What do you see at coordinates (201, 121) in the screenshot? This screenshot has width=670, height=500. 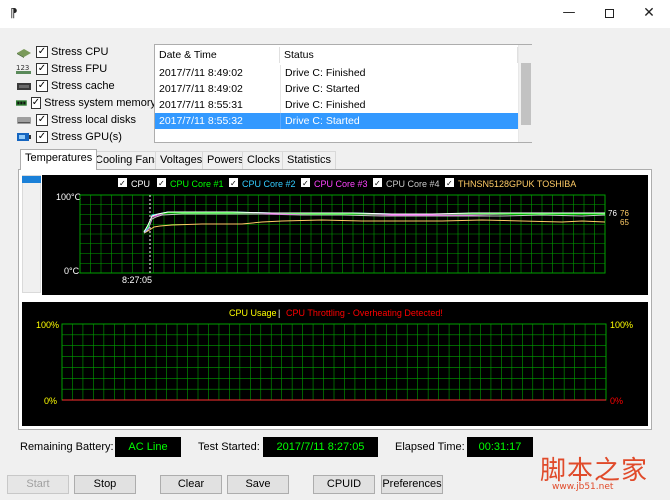 I see `row-datetime: 2017/7/11 8:55:32` at bounding box center [201, 121].